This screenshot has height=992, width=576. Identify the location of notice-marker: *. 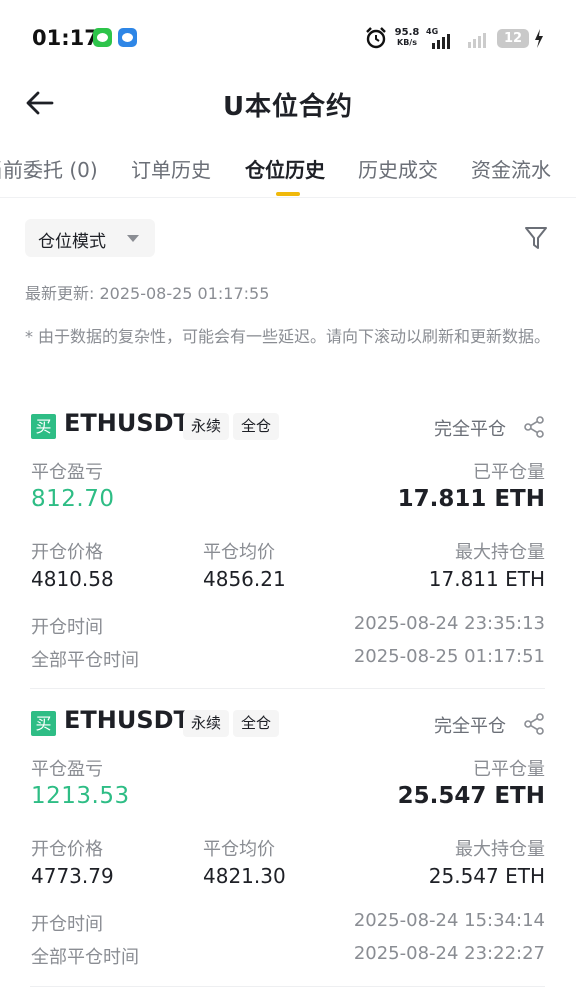
(29, 336).